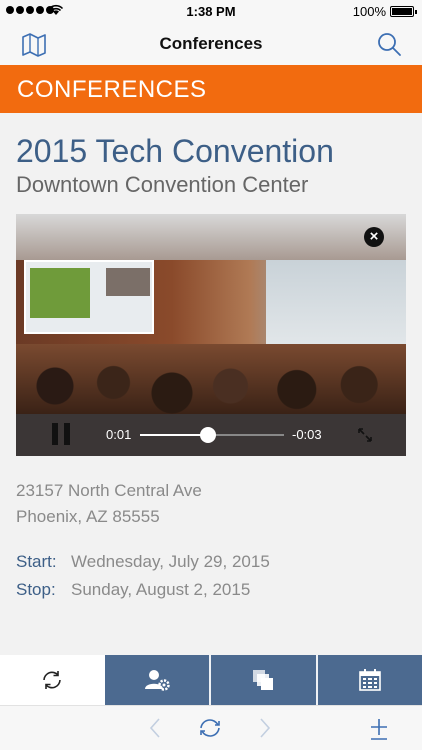 The height and width of the screenshot is (750, 422). I want to click on copy-icon, so click(263, 680).